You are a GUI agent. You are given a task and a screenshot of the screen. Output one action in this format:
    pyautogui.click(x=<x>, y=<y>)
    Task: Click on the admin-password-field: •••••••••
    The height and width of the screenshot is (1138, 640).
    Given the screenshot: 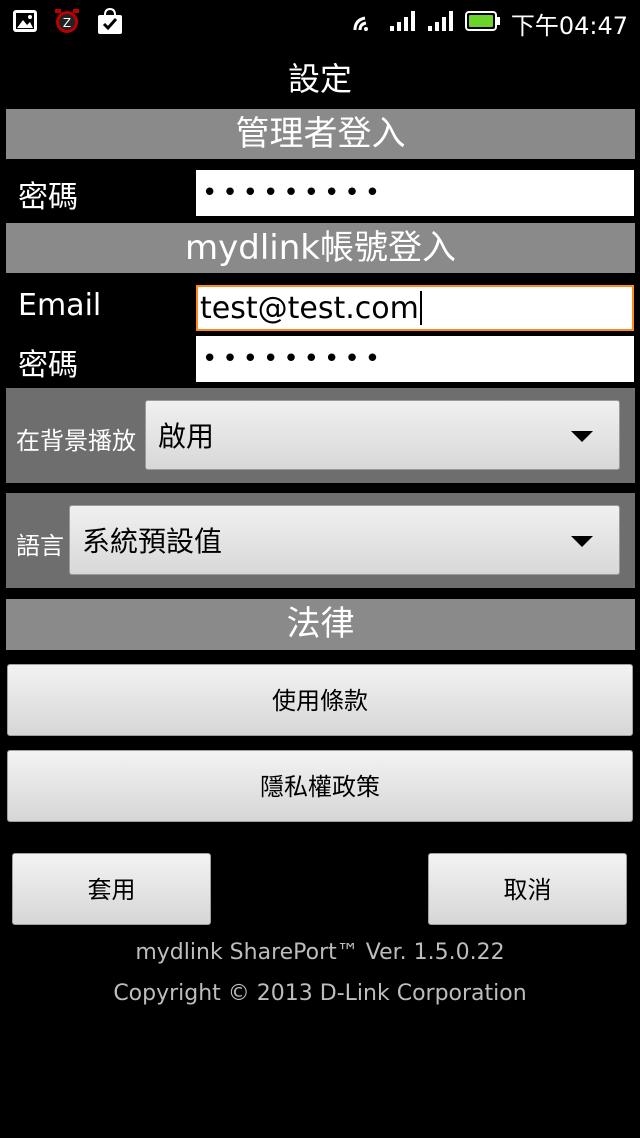 What is the action you would take?
    pyautogui.click(x=415, y=193)
    